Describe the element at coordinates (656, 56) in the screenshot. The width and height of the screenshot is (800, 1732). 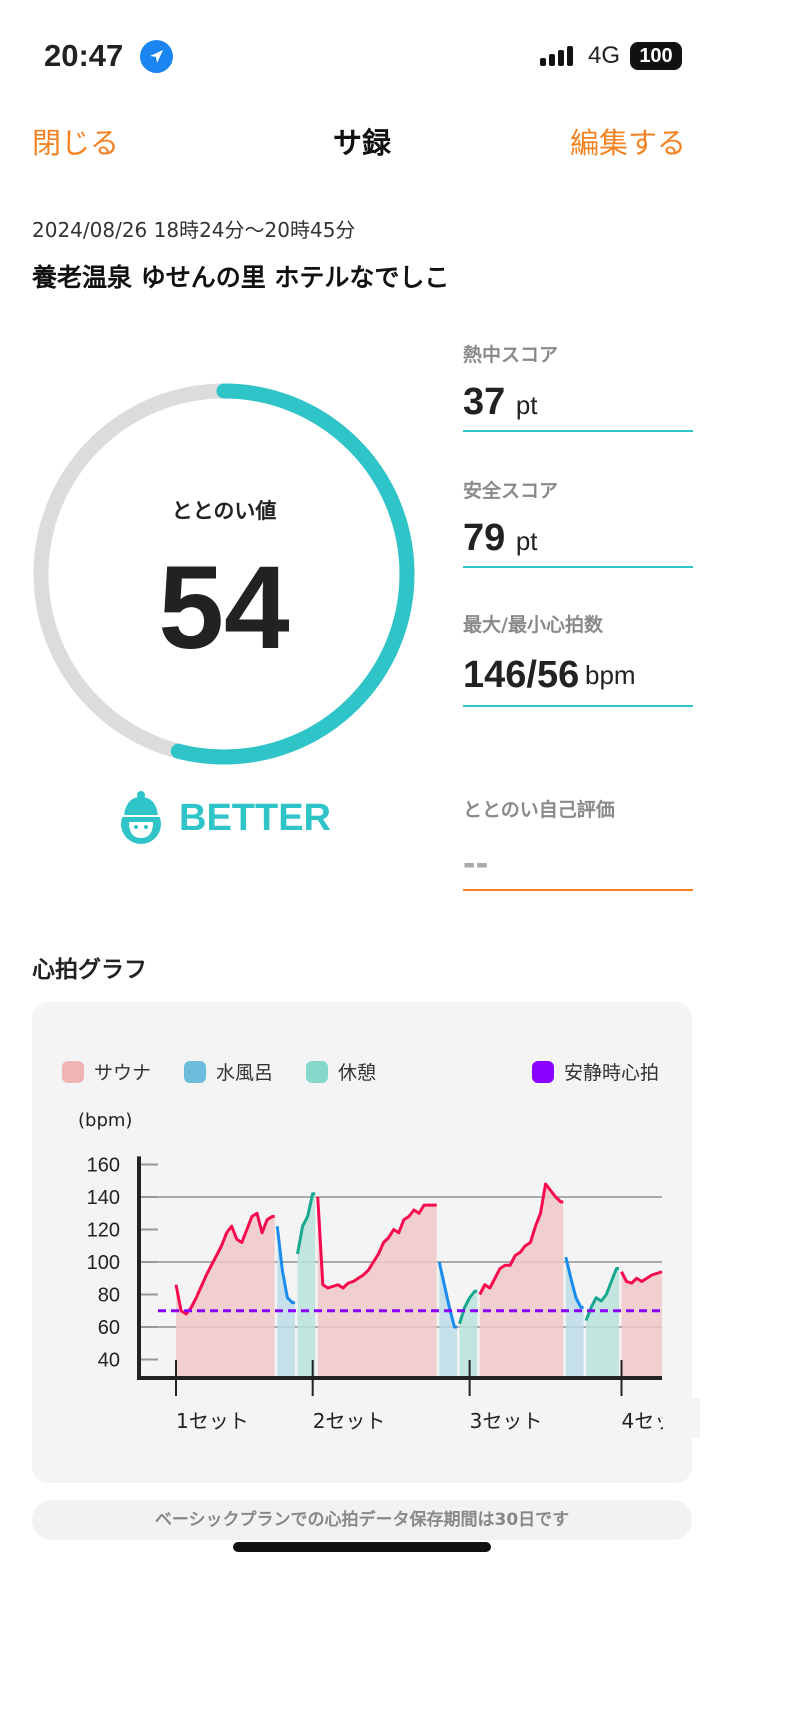
I see `battery-icon: 100` at that location.